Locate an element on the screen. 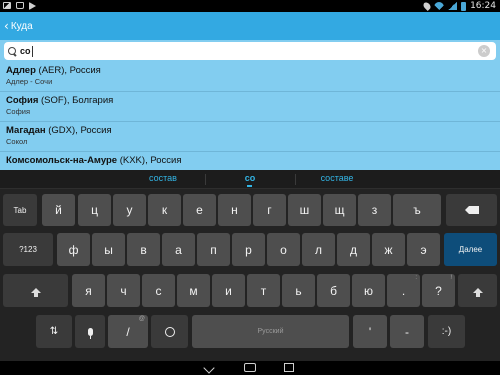  backspace-icon is located at coordinates (471, 210).